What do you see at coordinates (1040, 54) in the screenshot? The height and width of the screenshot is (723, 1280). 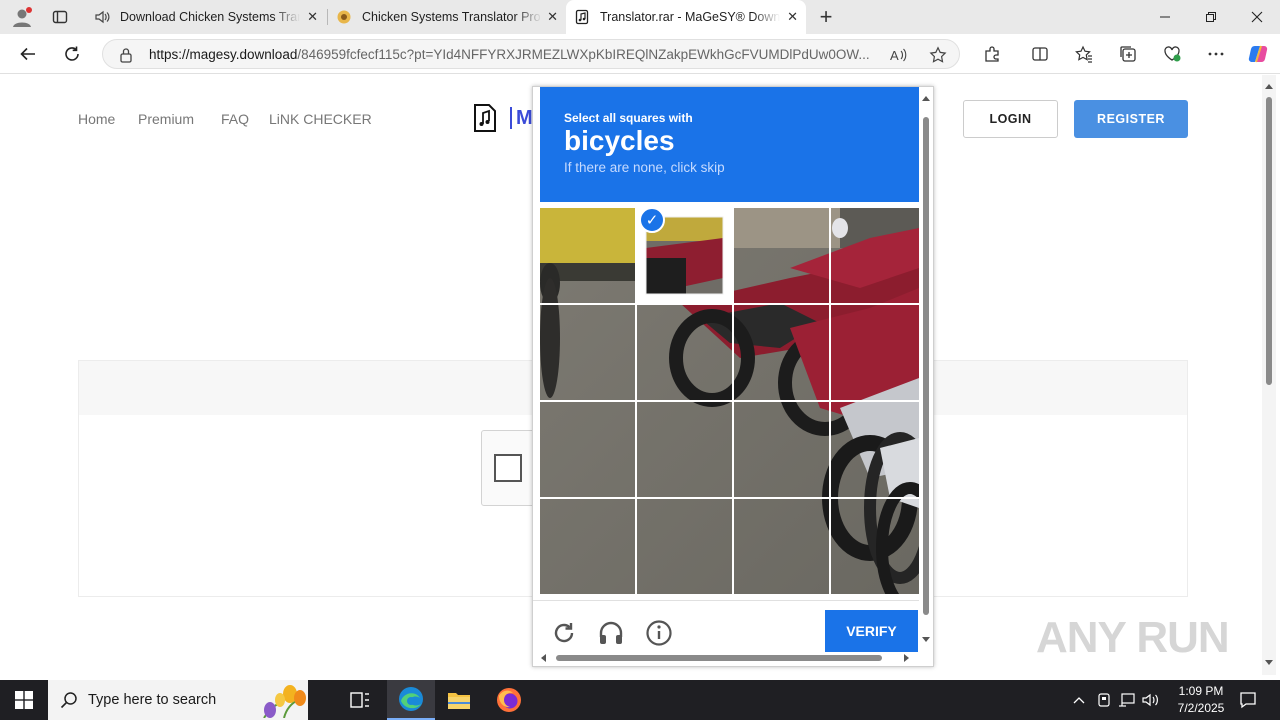 I see `split-screen-icon` at bounding box center [1040, 54].